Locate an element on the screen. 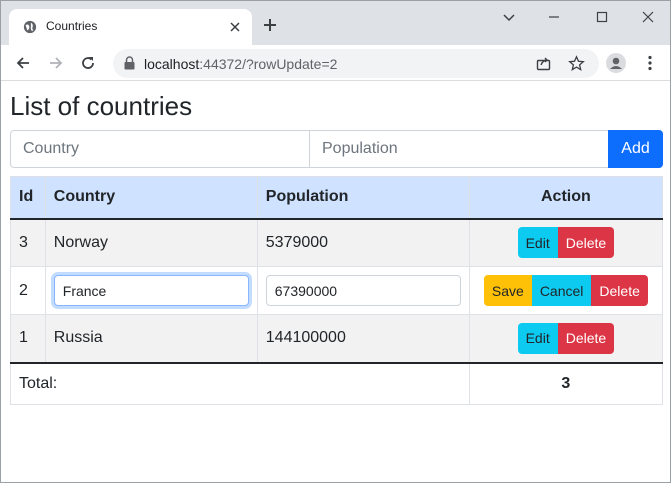  add-country-form: Add is located at coordinates (336, 149).